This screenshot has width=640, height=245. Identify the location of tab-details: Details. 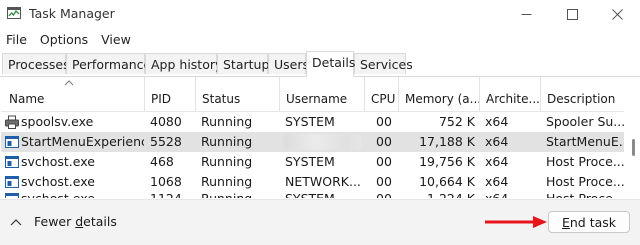
(330, 64).